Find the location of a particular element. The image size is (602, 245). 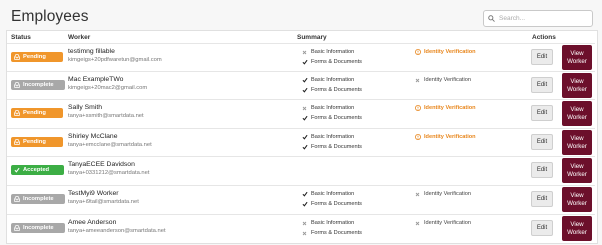

worker-name: Shirley McClane is located at coordinates (93, 136).